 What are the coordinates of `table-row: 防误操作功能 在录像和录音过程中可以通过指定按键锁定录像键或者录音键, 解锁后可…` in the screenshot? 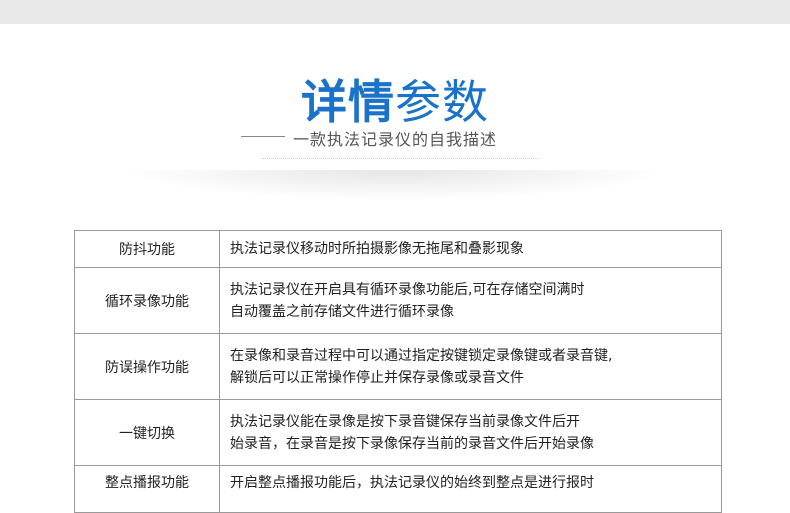 It's located at (398, 366).